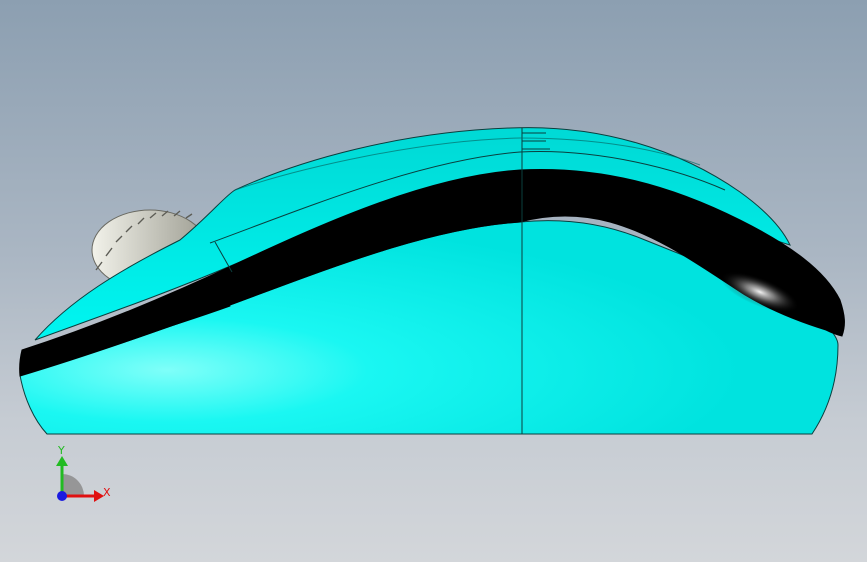 Image resolution: width=867 pixels, height=562 pixels. Describe the element at coordinates (83, 473) in the screenshot. I see `coordinate-triad: Y X` at that location.